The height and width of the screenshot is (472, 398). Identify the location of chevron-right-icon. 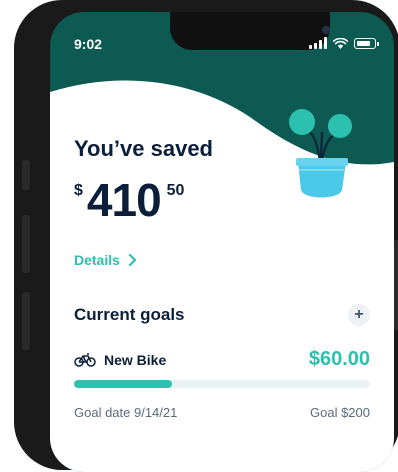
(132, 260).